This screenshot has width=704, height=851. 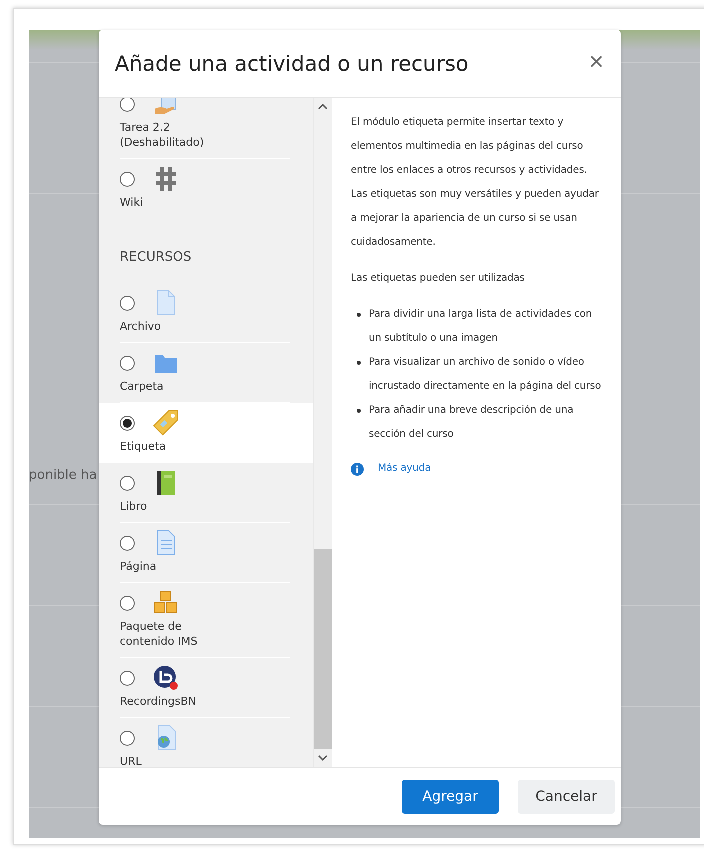 I want to click on boxes-icon, so click(x=166, y=603).